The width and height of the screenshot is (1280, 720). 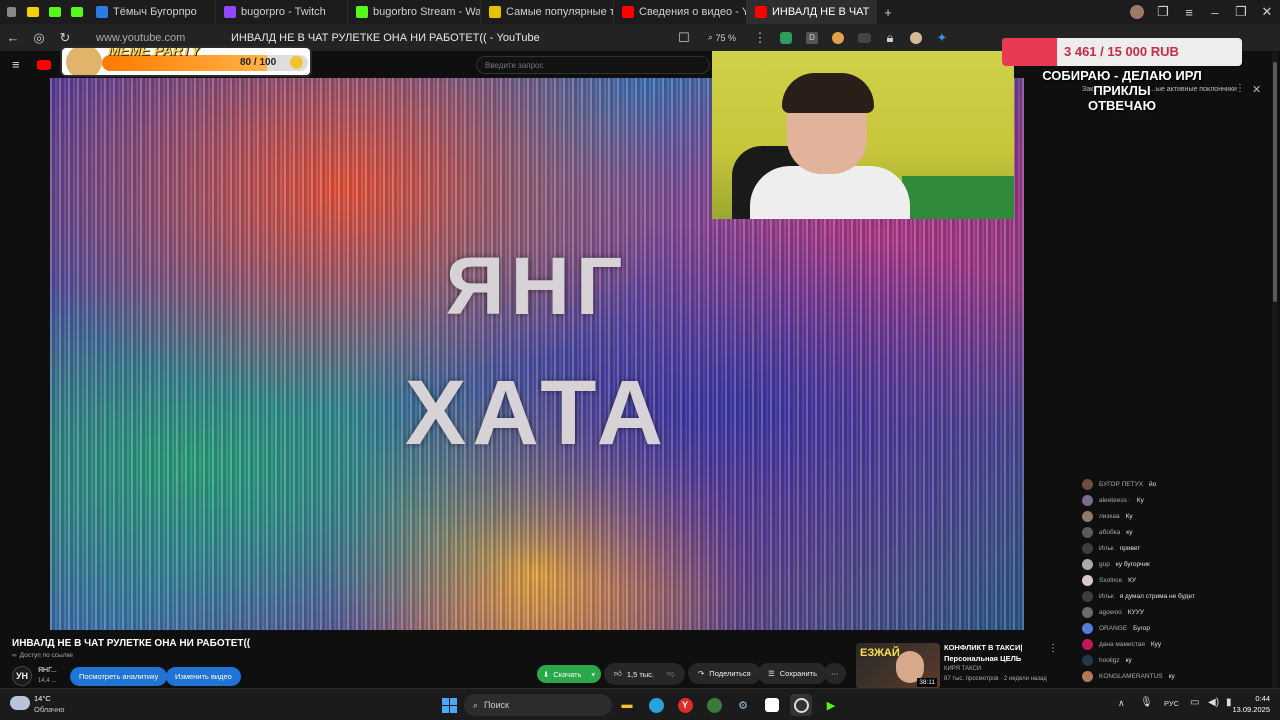 I want to click on clock-date: 13.09.2025, so click(x=1249, y=709).